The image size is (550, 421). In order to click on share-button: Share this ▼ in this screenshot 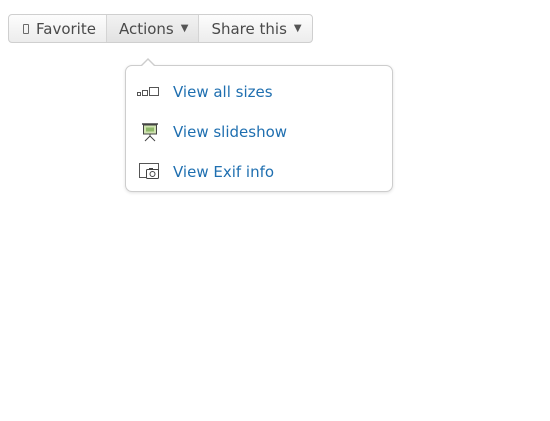, I will do `click(254, 28)`.